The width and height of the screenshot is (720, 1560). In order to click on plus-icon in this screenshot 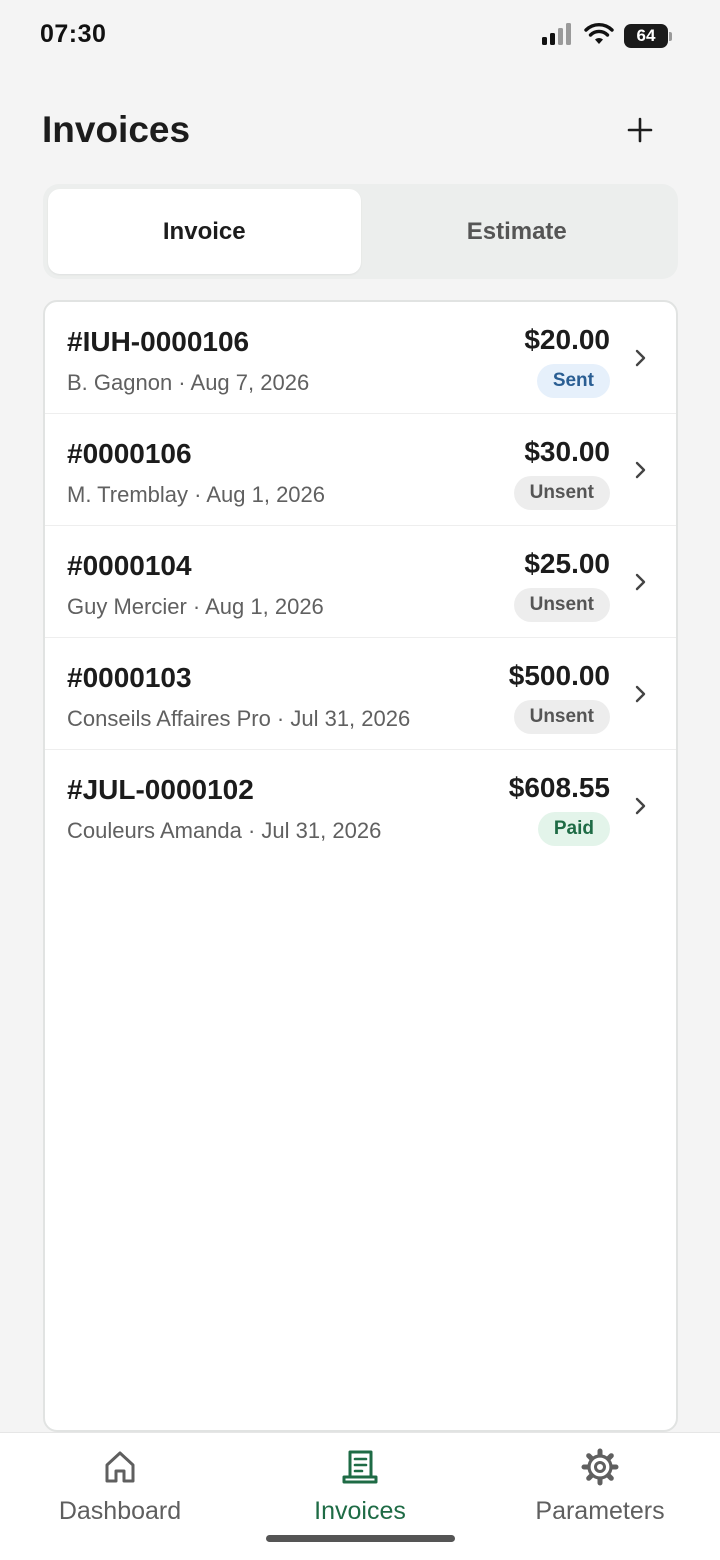, I will do `click(640, 130)`.